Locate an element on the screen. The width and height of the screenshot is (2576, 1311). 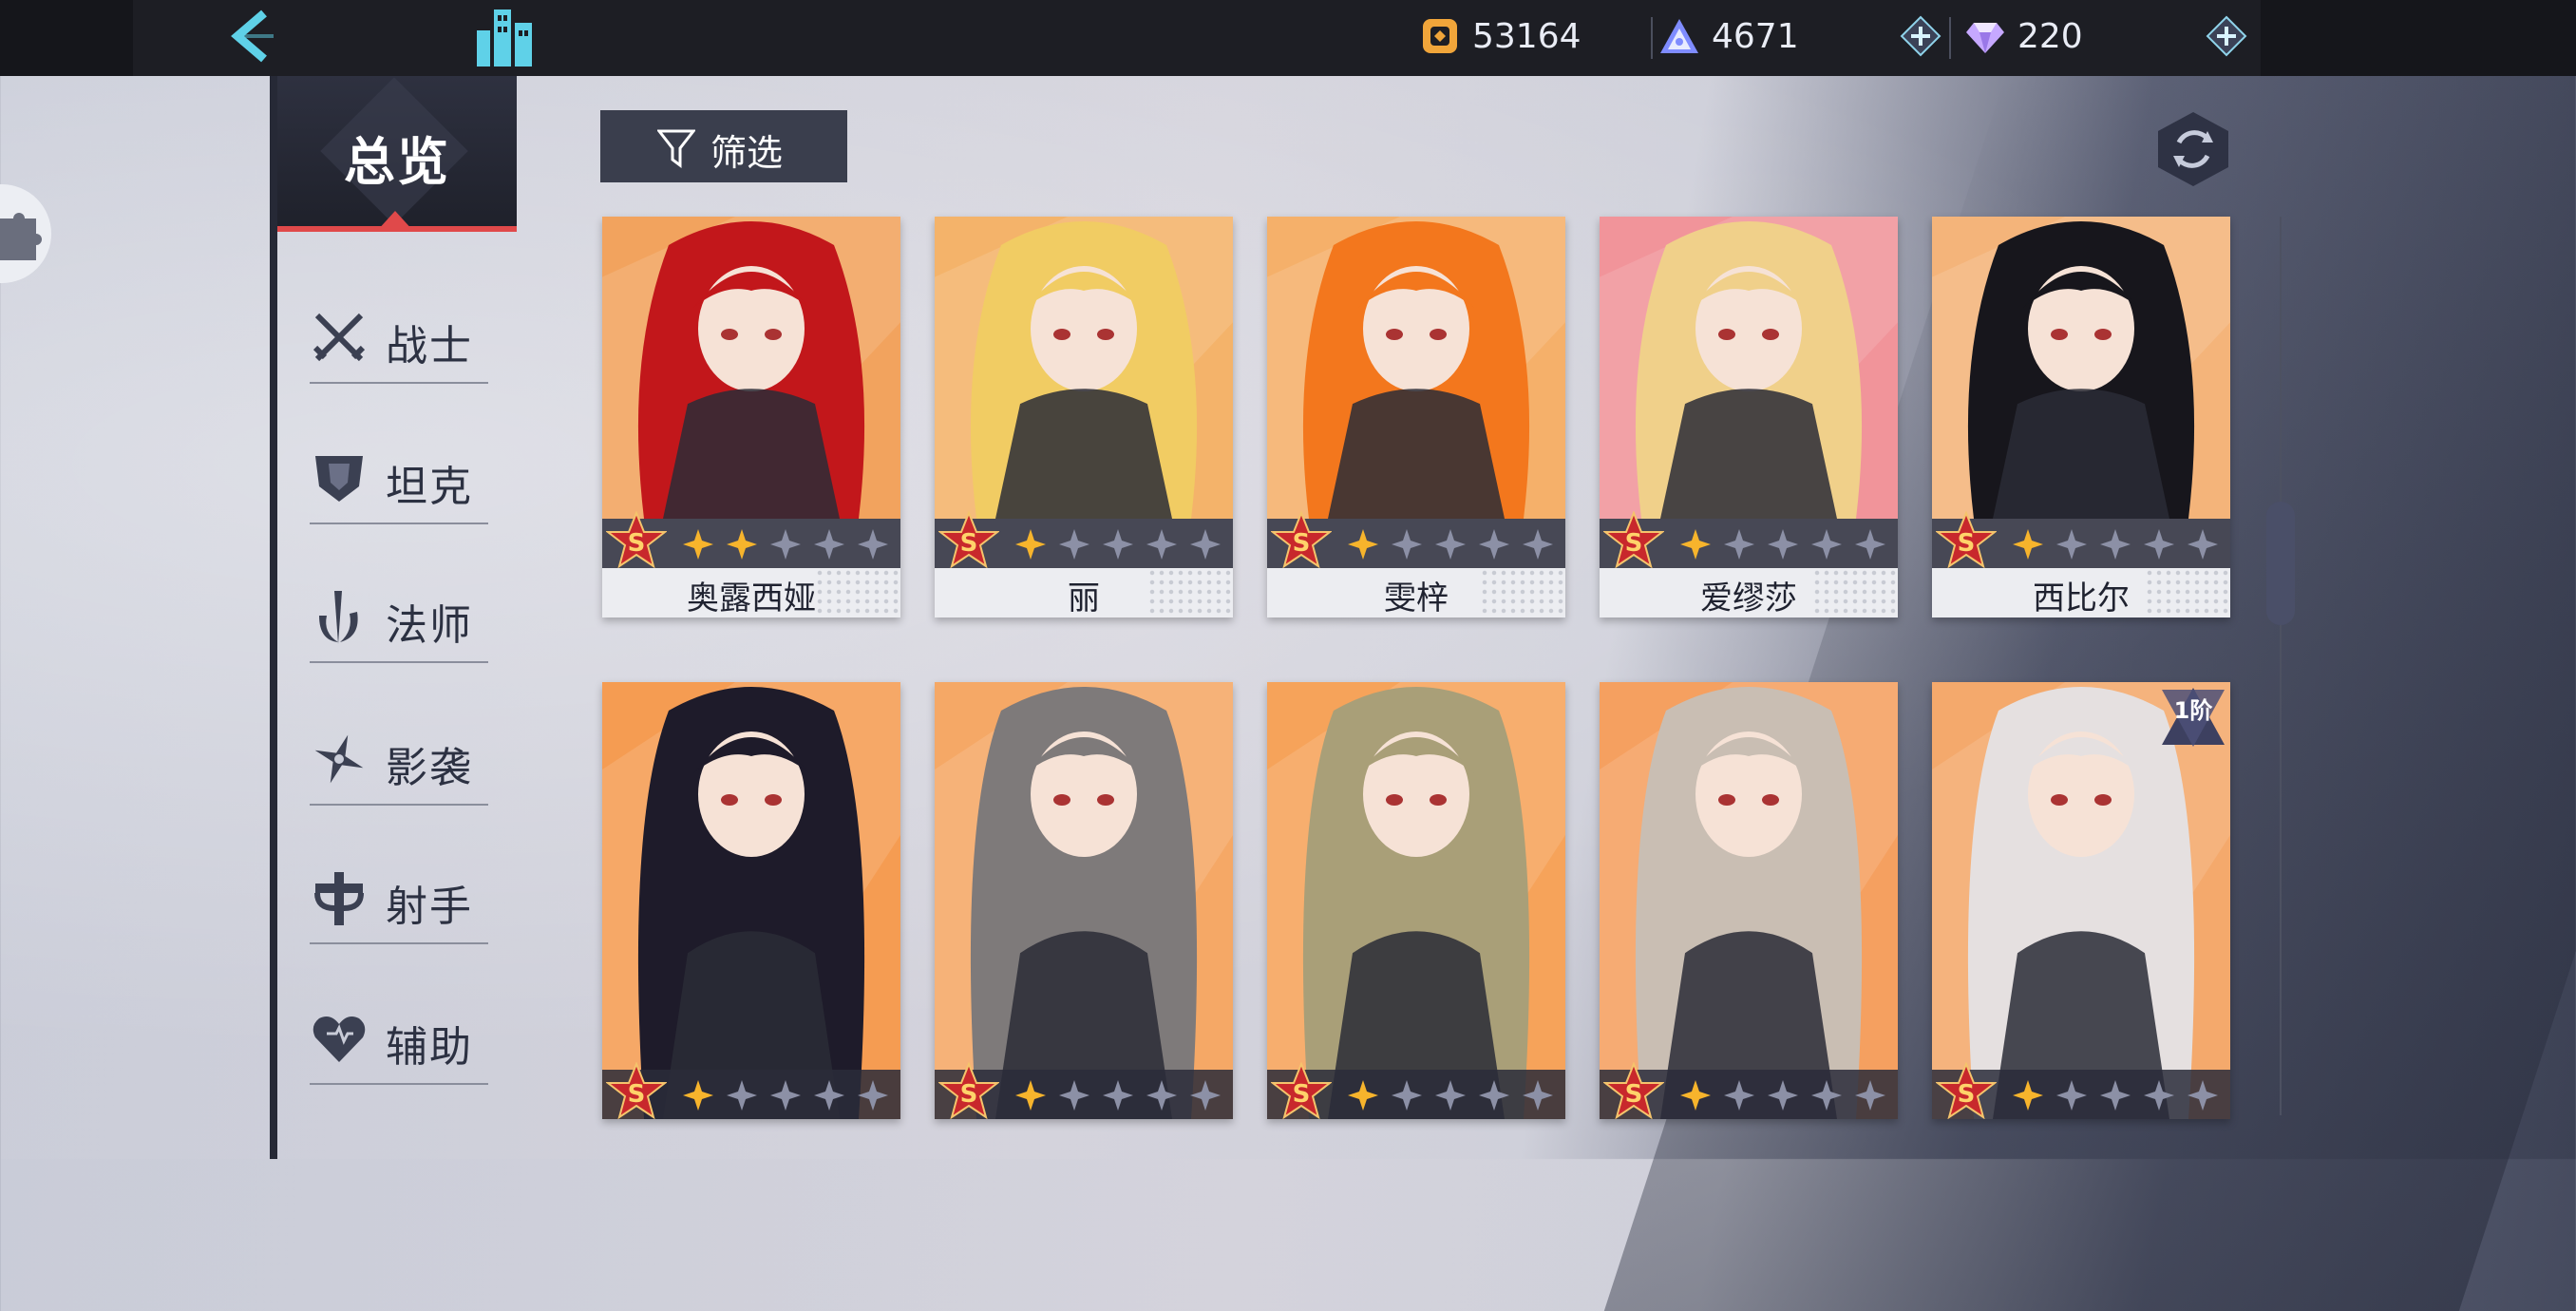
character-name: 丽 is located at coordinates (1084, 599).